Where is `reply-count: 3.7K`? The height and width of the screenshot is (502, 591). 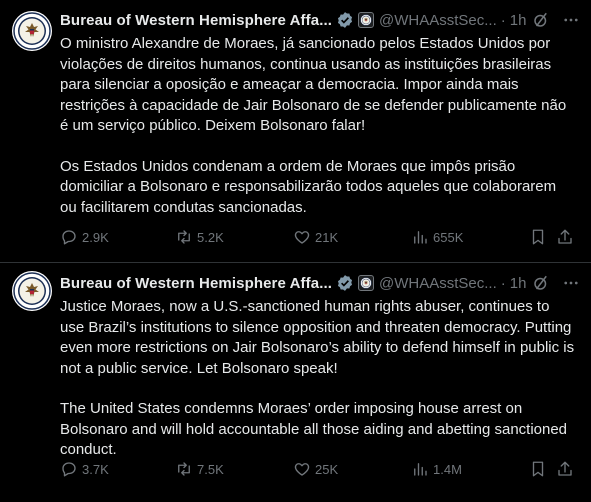 reply-count: 3.7K is located at coordinates (95, 469).